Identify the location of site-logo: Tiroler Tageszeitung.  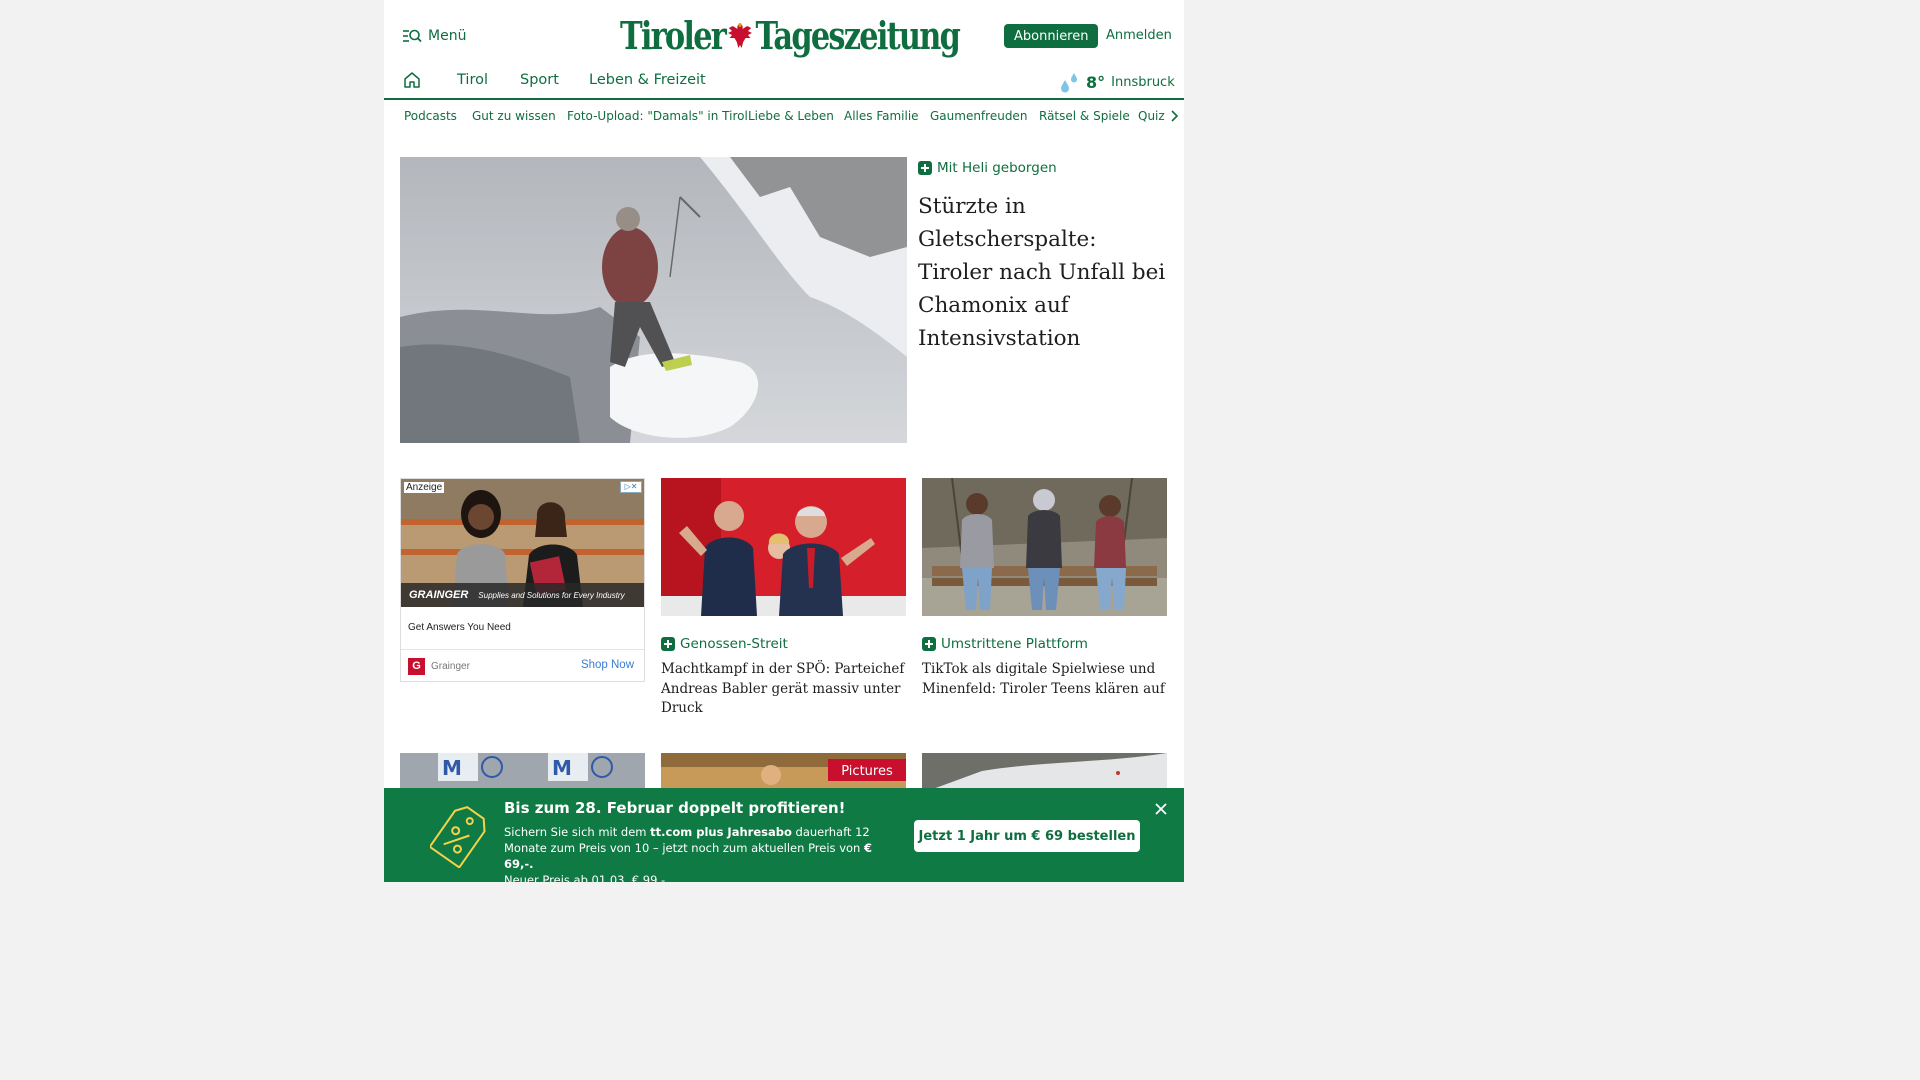
(790, 35).